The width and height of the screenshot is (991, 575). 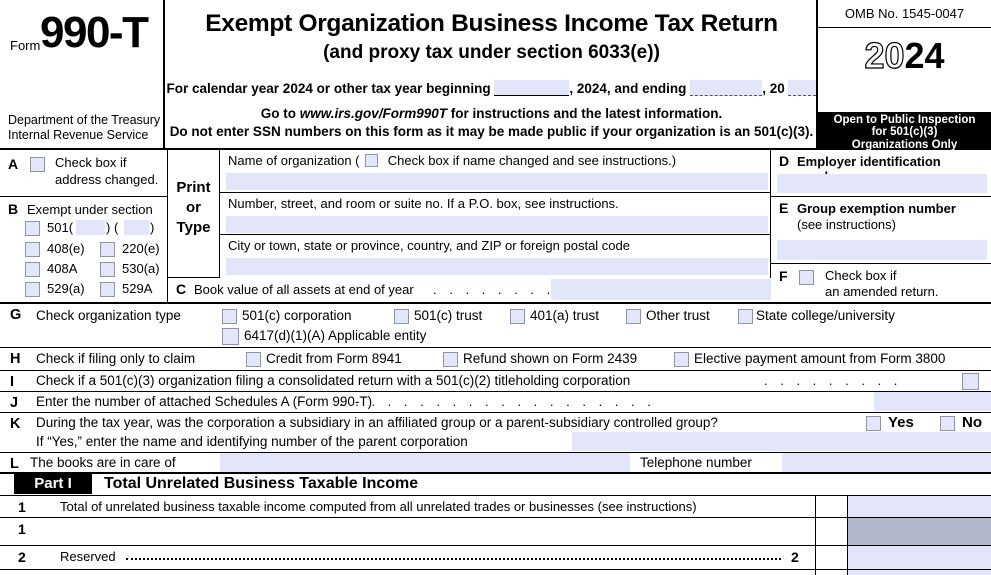 I want to click on section-f-amended-return: F Check box if an amended return., so click(x=881, y=282).